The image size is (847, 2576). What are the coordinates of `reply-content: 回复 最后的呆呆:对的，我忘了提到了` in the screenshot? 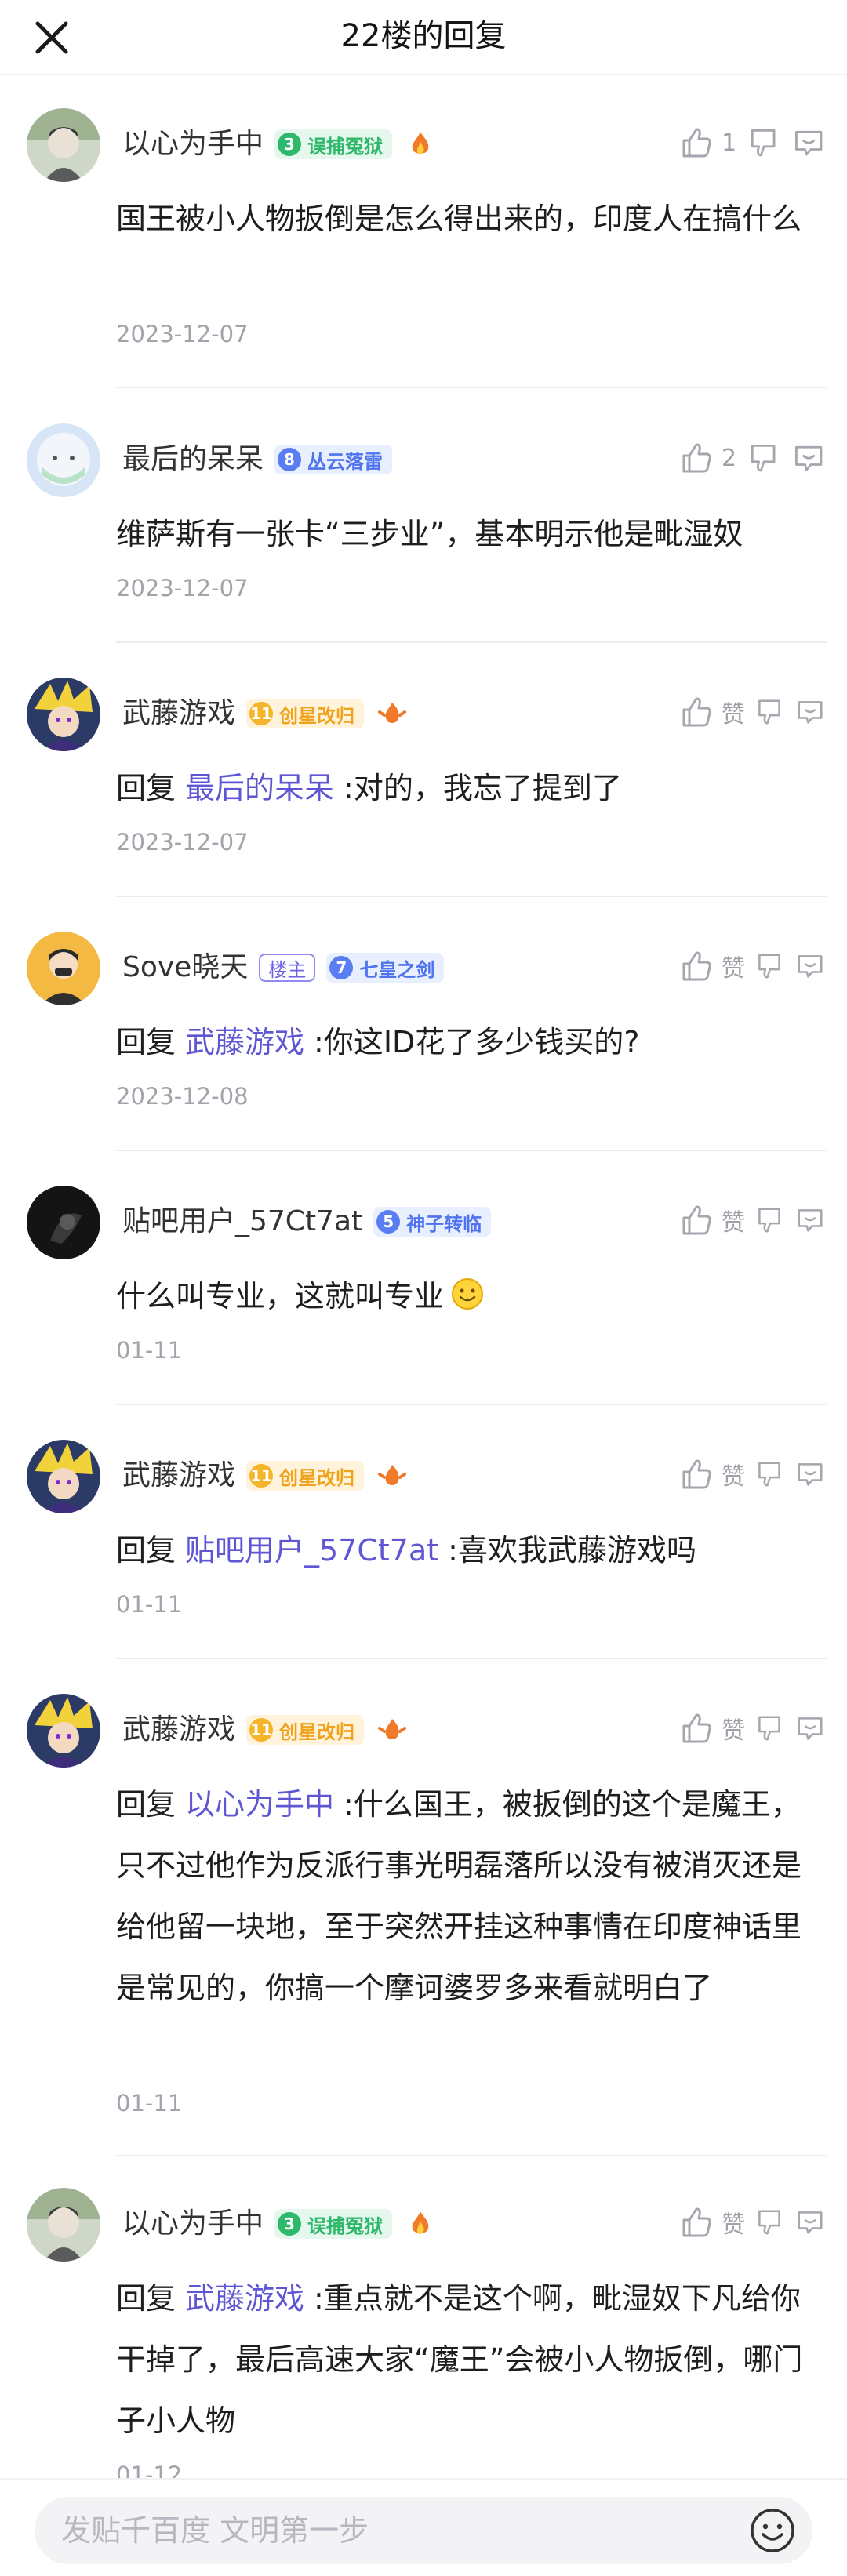 It's located at (369, 788).